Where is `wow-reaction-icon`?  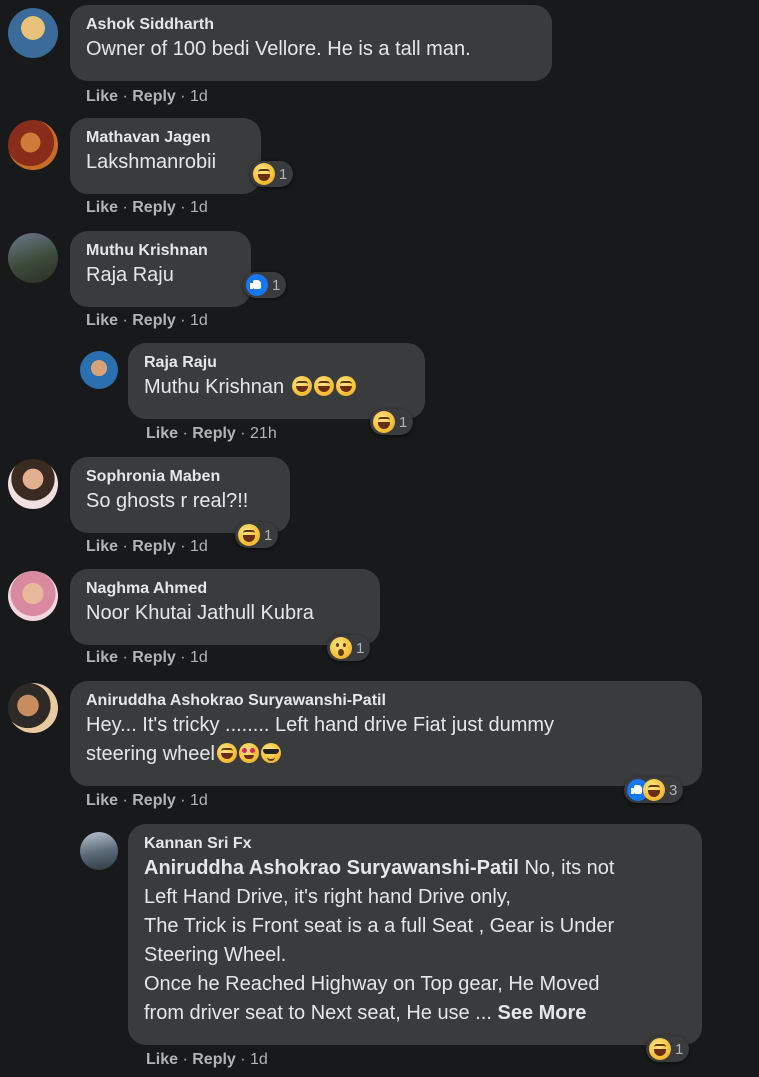 wow-reaction-icon is located at coordinates (341, 648).